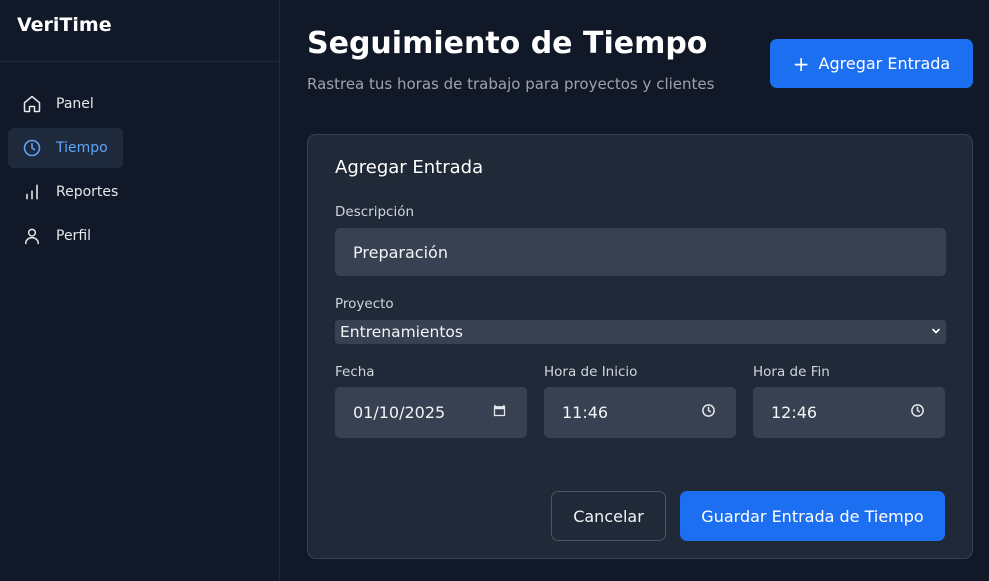 This screenshot has height=581, width=989. I want to click on end-time-value: 12:46, so click(794, 412).